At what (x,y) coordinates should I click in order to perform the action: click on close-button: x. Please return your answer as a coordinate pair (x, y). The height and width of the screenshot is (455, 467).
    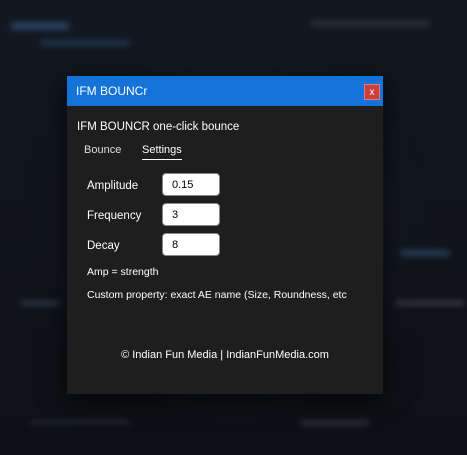
    Looking at the image, I should click on (372, 92).